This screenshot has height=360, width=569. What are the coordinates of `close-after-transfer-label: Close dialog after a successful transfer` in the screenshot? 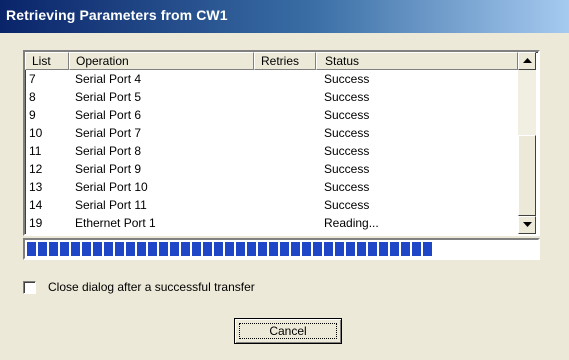 It's located at (151, 287).